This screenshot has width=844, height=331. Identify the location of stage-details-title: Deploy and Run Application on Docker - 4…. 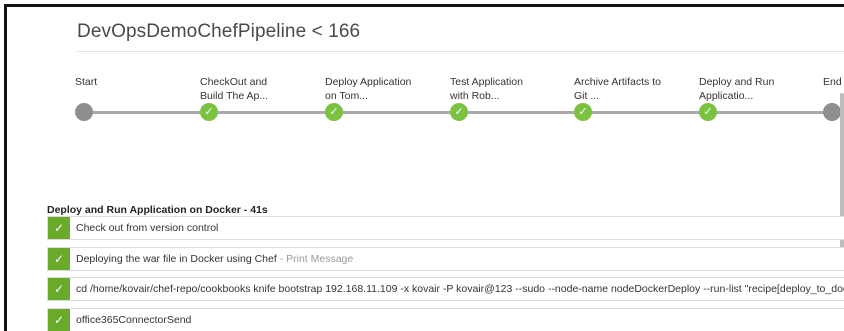
(157, 210).